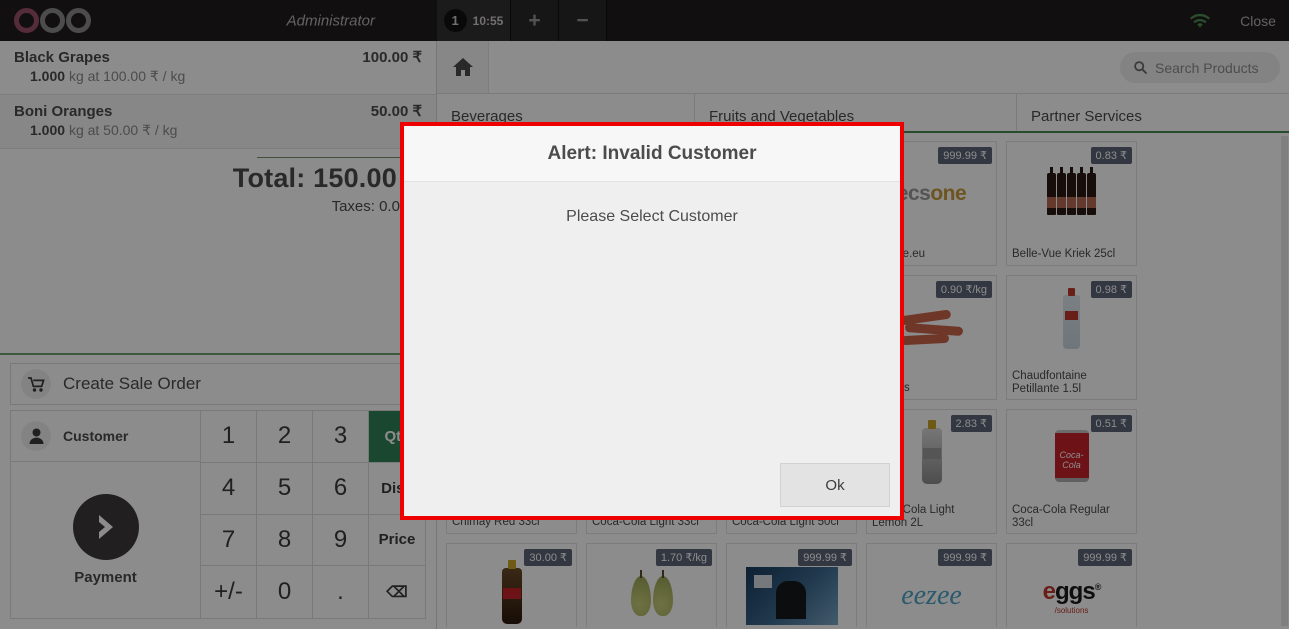  I want to click on alert-dialog-footer: Ok, so click(652, 485).